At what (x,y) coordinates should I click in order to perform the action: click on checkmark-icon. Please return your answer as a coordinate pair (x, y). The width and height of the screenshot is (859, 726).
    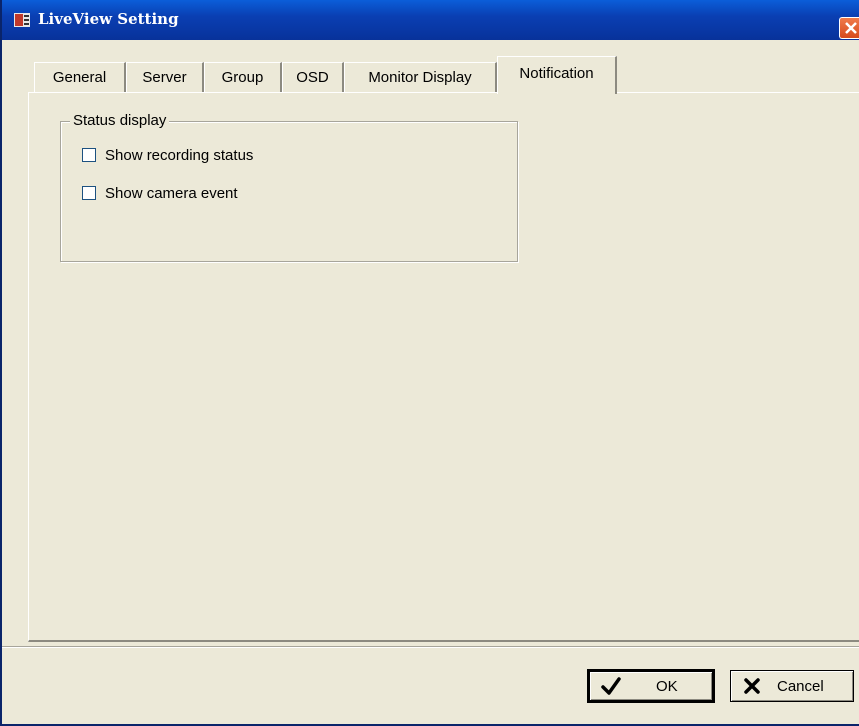
    Looking at the image, I should click on (611, 686).